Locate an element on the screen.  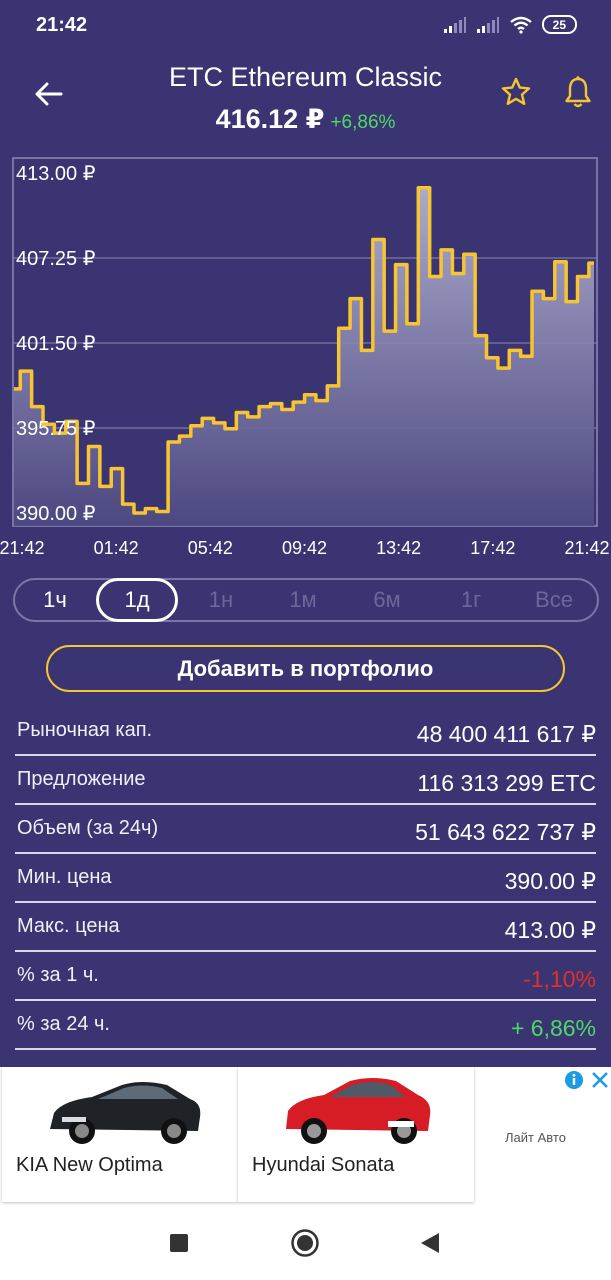
stat-value: 116 313 299 ETC is located at coordinates (506, 783).